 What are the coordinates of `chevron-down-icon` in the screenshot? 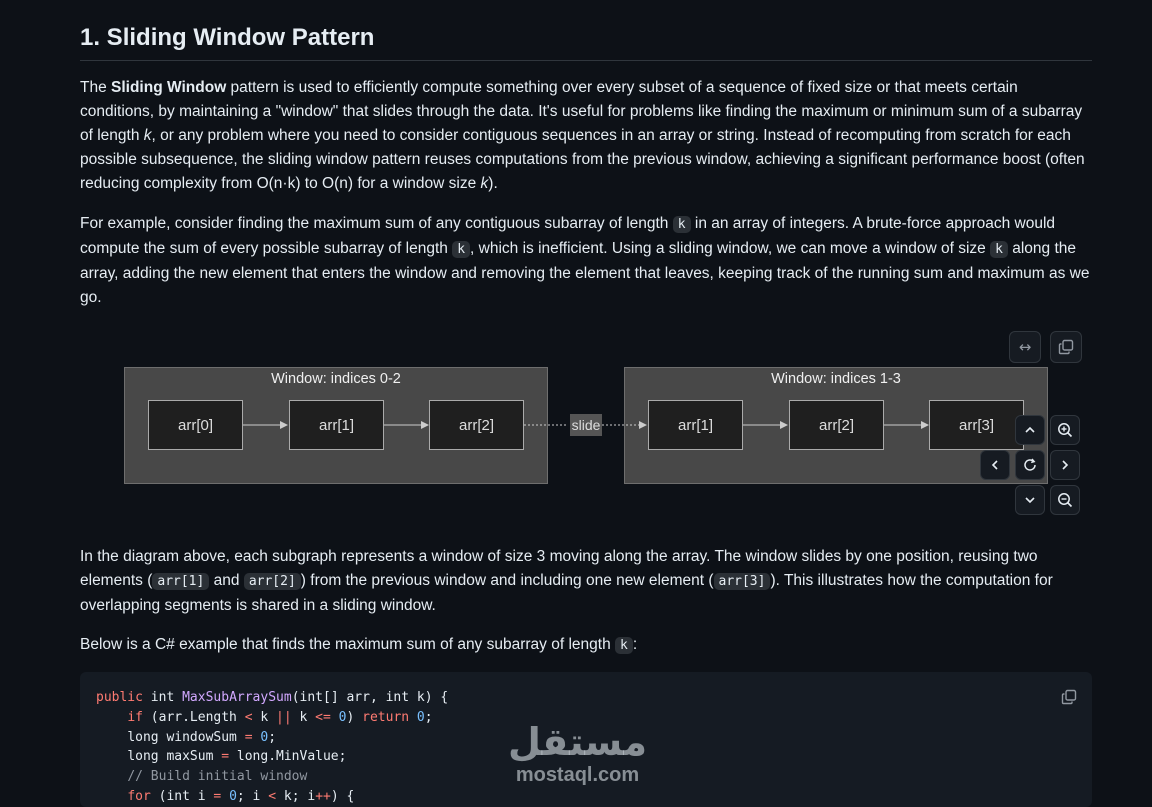 It's located at (1030, 500).